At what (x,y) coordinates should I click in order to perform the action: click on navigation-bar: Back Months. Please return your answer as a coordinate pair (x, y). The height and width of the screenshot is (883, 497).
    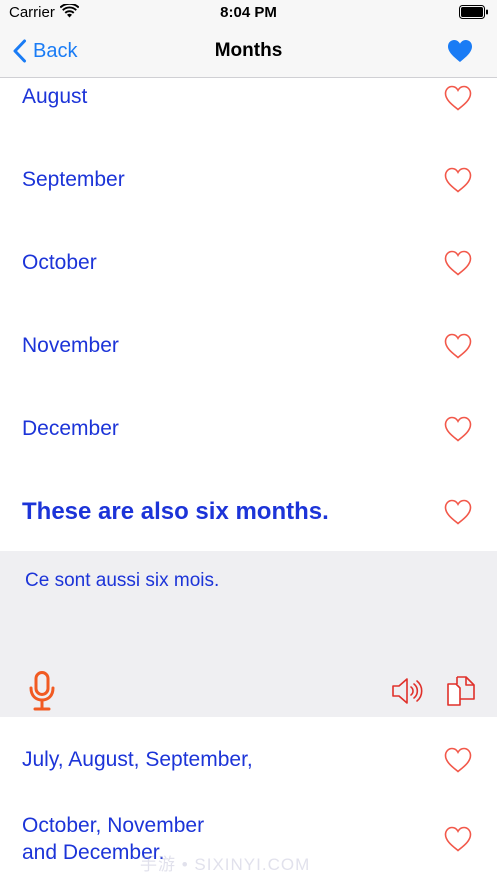
    Looking at the image, I should click on (248, 52).